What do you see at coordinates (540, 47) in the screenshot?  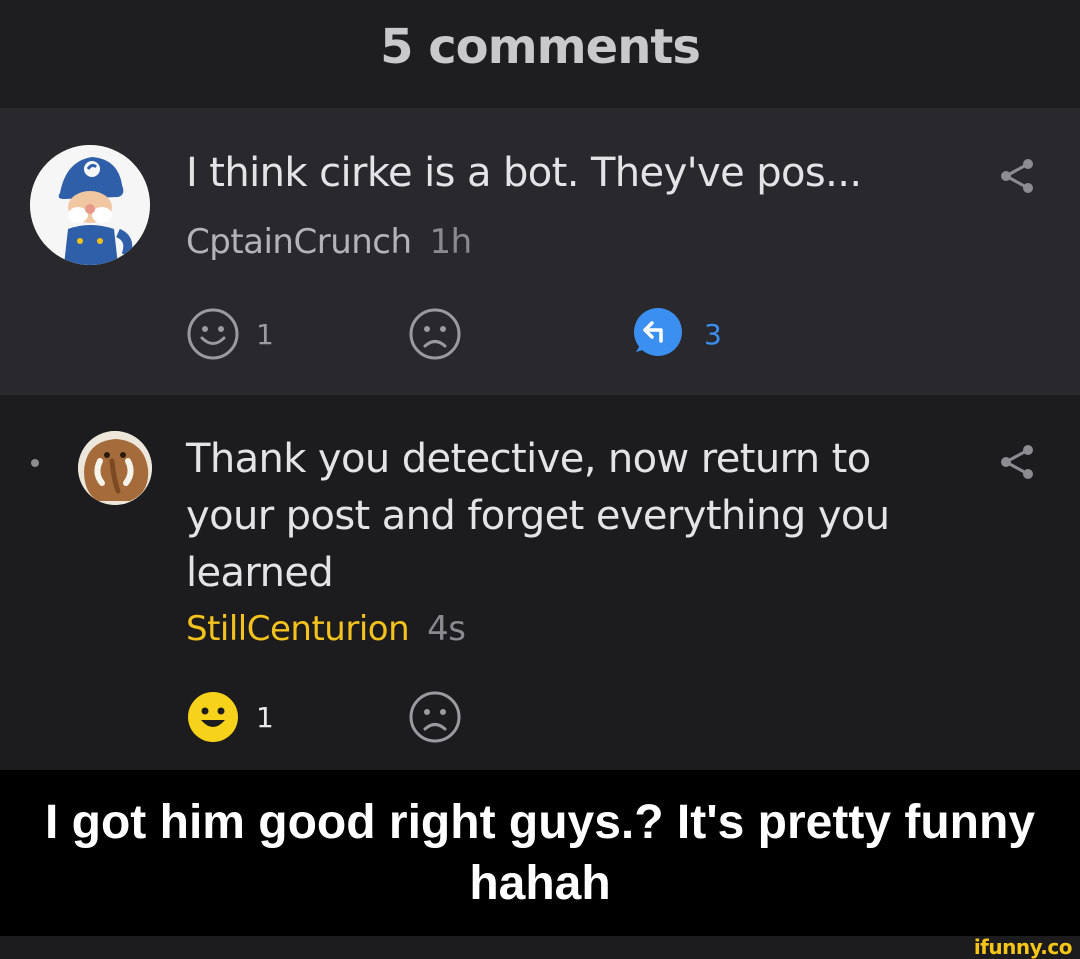 I see `page-title: 5 comments` at bounding box center [540, 47].